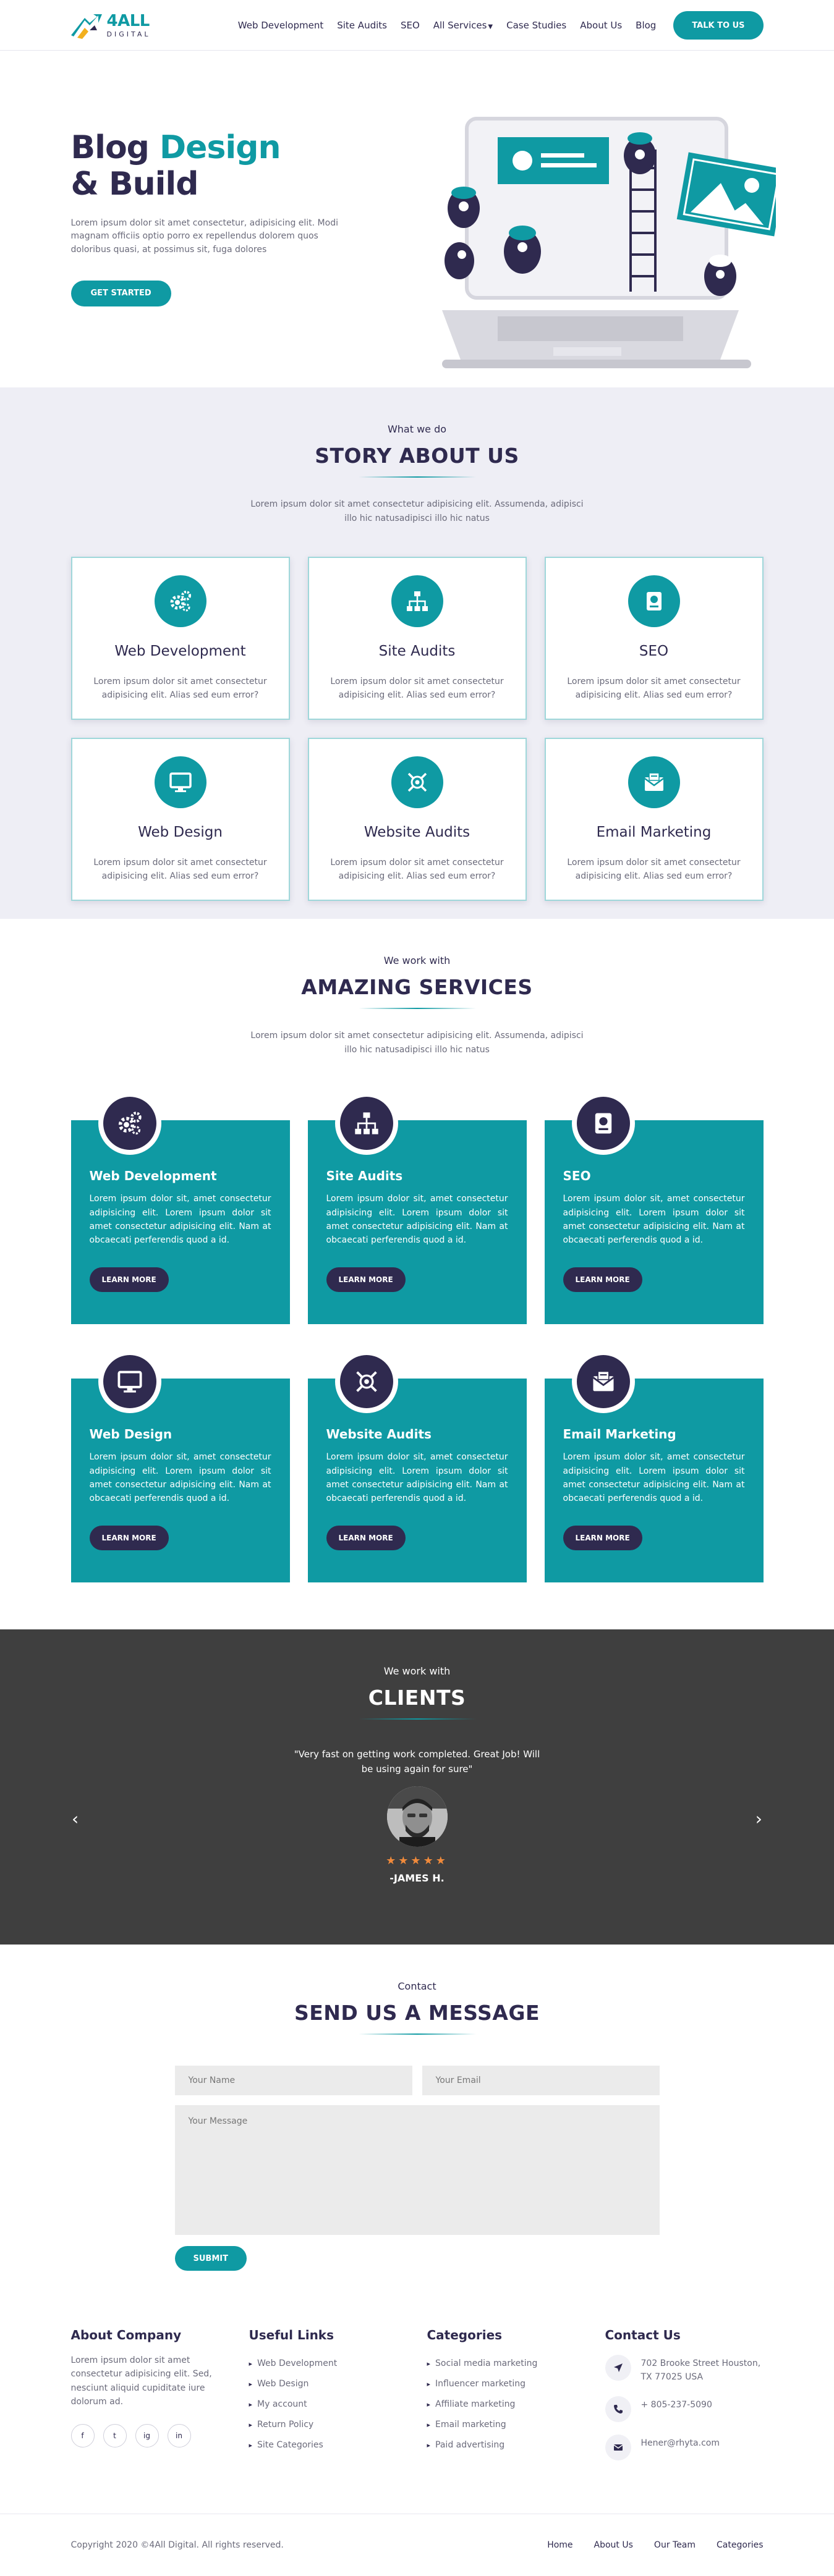 Image resolution: width=834 pixels, height=2576 pixels. I want to click on service-card-title: Web Development, so click(153, 1176).